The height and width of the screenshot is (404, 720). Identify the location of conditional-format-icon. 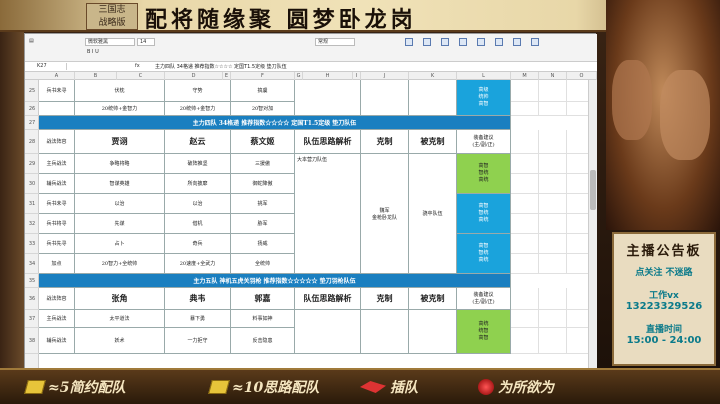
(409, 42).